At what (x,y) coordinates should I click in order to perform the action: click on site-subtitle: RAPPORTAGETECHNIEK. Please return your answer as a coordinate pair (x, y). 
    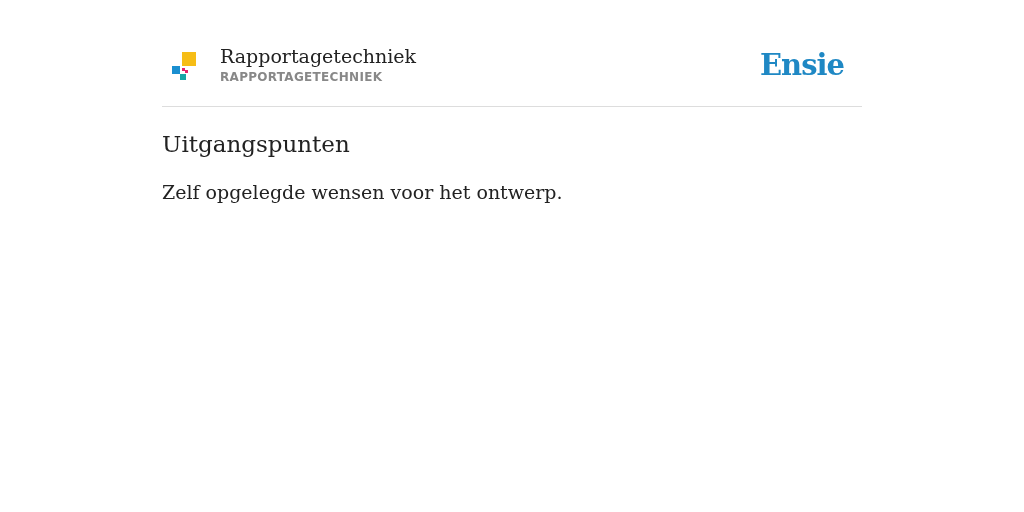
    Looking at the image, I should click on (302, 78).